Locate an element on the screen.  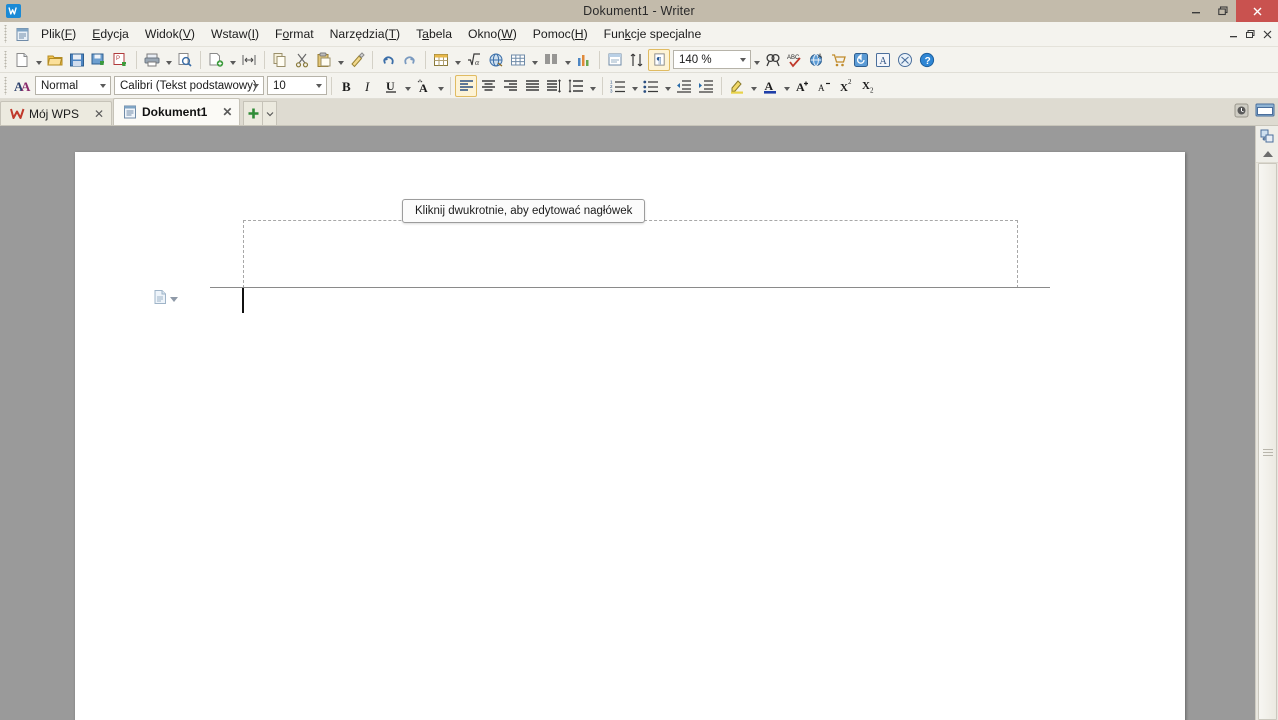
highlight-color-icon is located at coordinates (737, 86).